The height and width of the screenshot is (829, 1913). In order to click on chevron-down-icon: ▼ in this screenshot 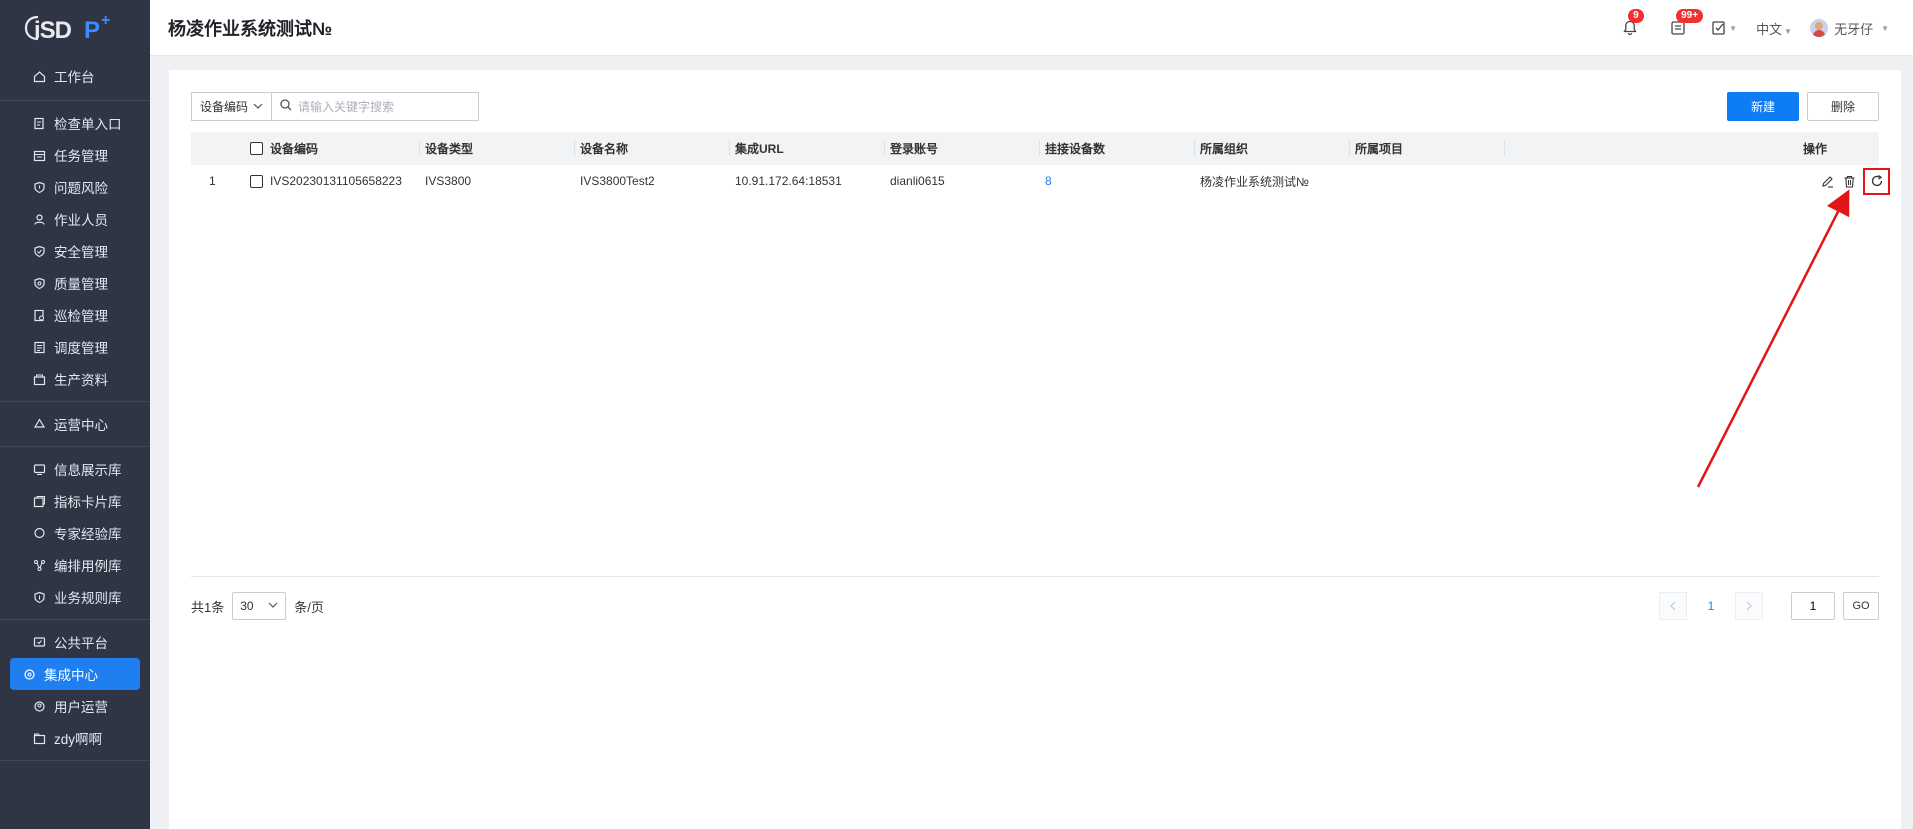, I will do `click(1788, 31)`.